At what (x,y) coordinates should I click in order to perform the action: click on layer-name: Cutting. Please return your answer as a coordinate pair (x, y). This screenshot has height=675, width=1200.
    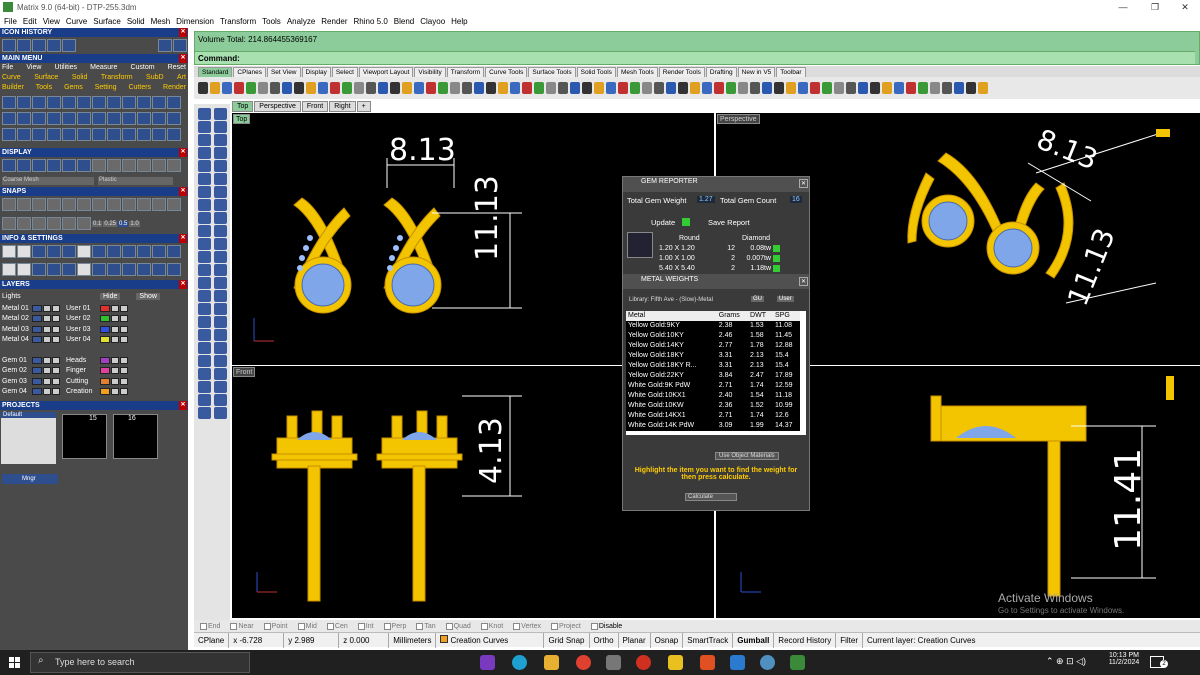
    Looking at the image, I should click on (82, 381).